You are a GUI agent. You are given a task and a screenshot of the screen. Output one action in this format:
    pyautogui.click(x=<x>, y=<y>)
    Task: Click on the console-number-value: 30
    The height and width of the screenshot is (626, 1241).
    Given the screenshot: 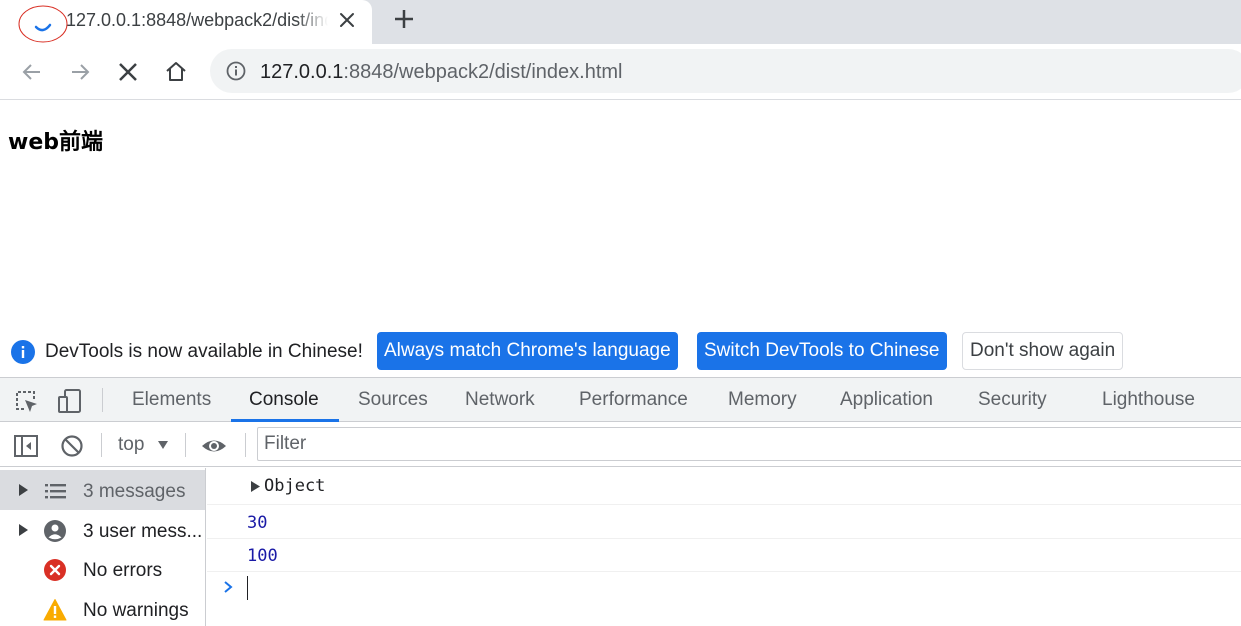 What is the action you would take?
    pyautogui.click(x=257, y=523)
    